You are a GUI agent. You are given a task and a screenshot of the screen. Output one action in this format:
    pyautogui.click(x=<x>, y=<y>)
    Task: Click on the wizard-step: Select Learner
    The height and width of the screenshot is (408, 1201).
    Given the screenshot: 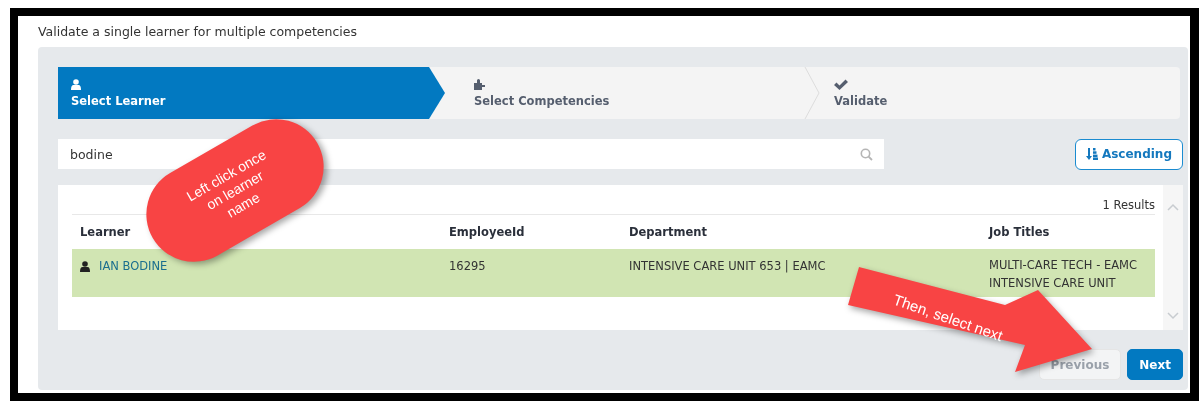 What is the action you would take?
    pyautogui.click(x=251, y=93)
    